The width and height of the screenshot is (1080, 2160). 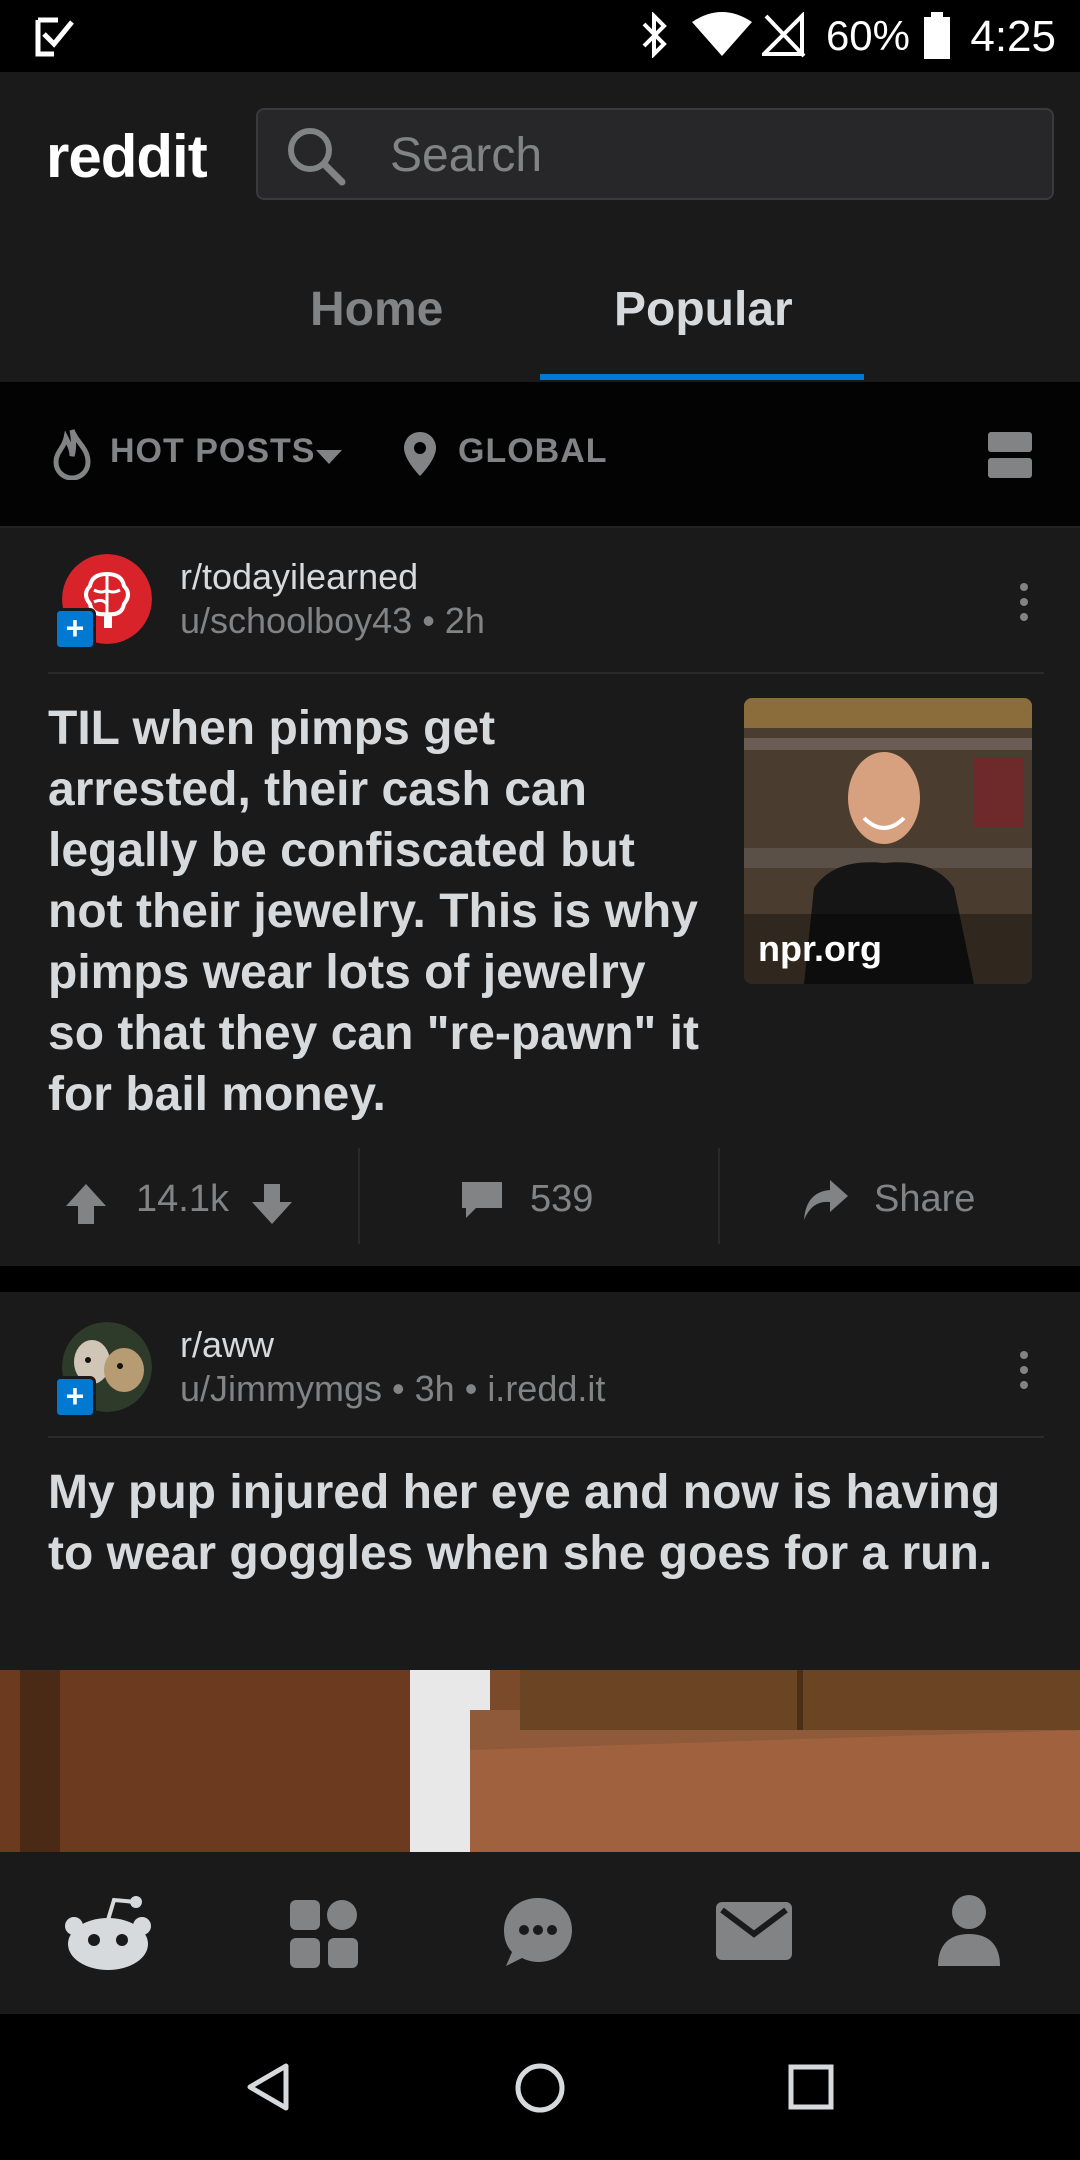 I want to click on post-actions: 14.1k 539 Share, so click(x=540, y=1198).